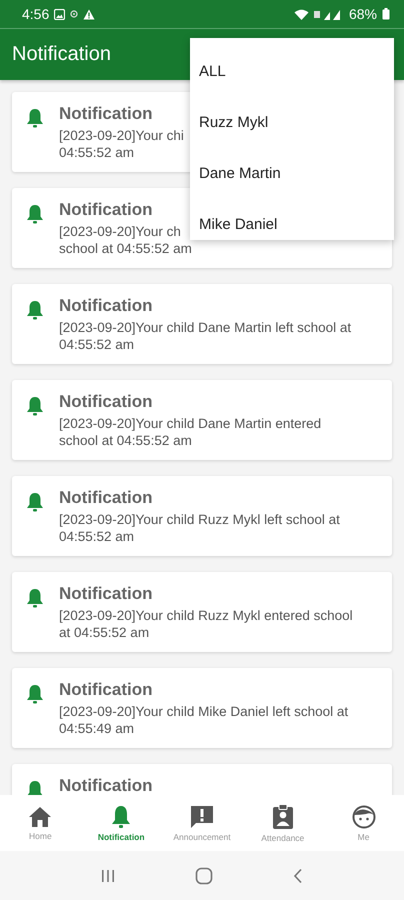 The height and width of the screenshot is (900, 404). Describe the element at coordinates (203, 720) in the screenshot. I see `notification-message: [2023-09-20]Your child Mike Daniel left school at 04:55:49 am` at that location.